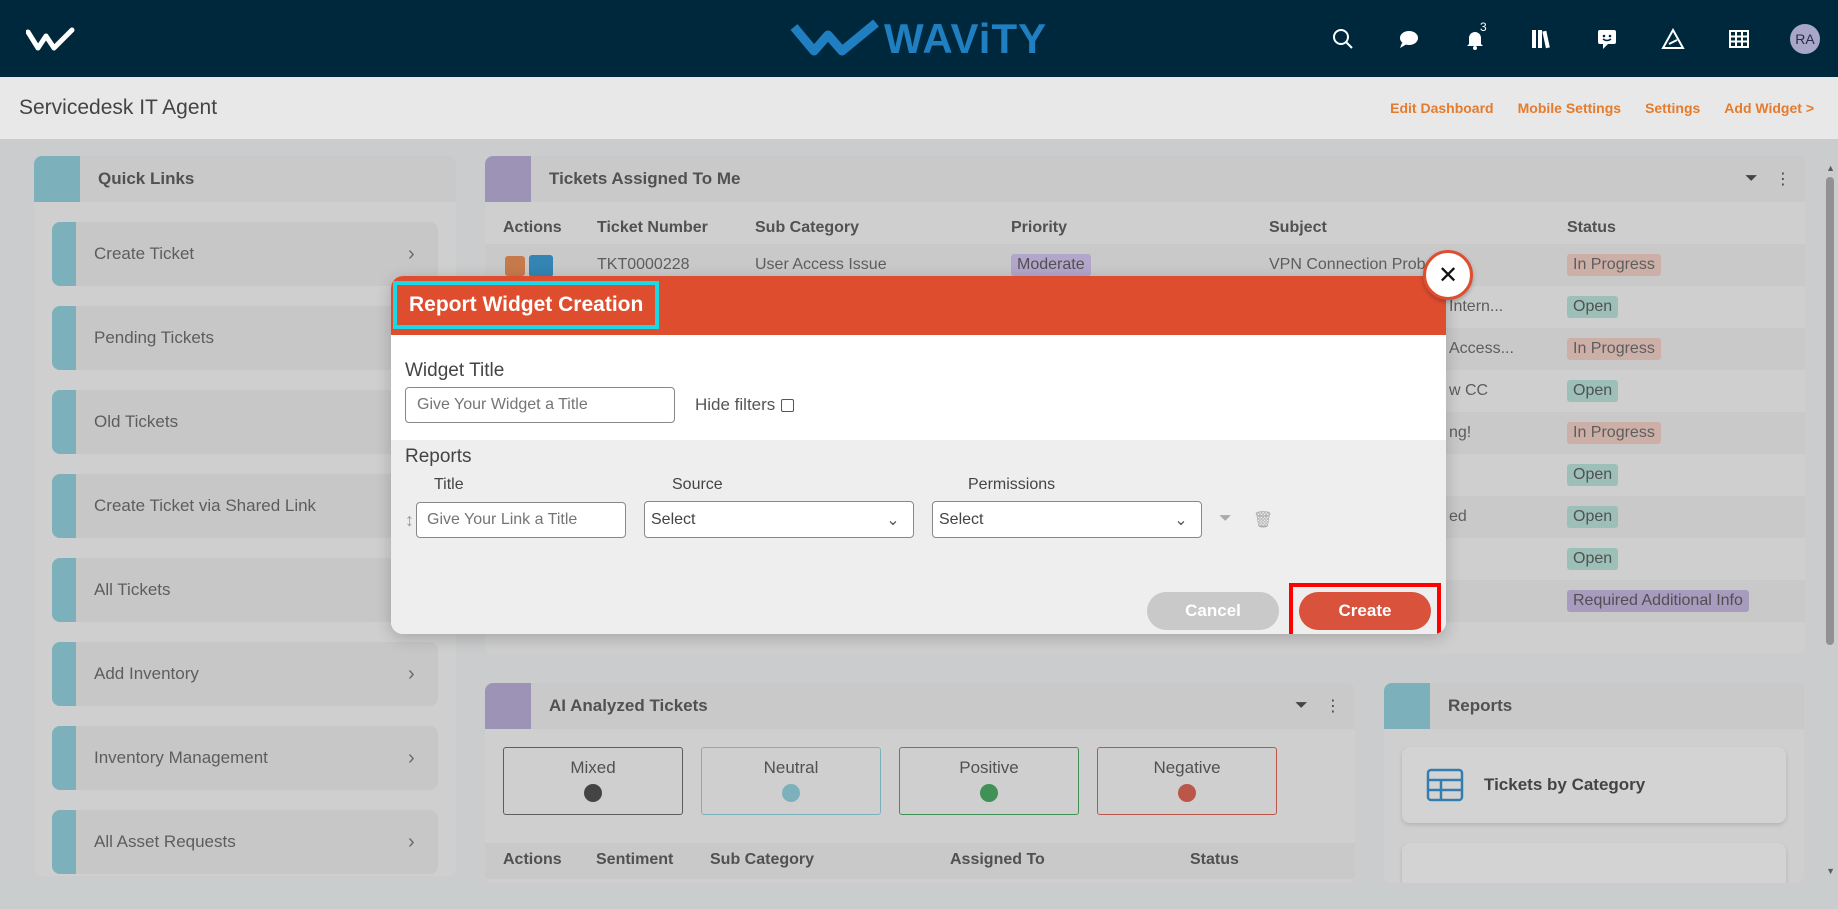  Describe the element at coordinates (745, 405) in the screenshot. I see `hide-filters-toggle: Hide filters` at that location.